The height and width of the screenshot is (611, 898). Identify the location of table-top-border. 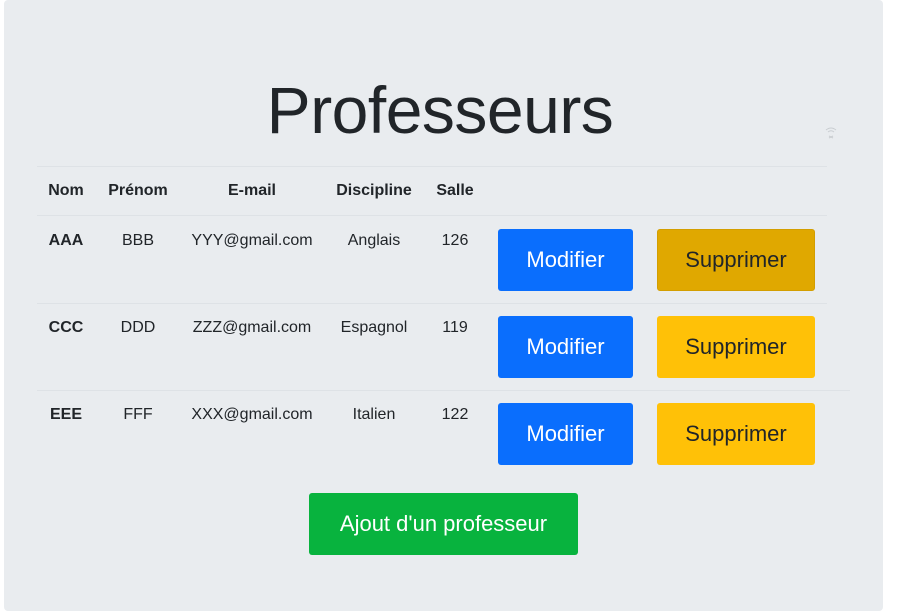
(432, 166).